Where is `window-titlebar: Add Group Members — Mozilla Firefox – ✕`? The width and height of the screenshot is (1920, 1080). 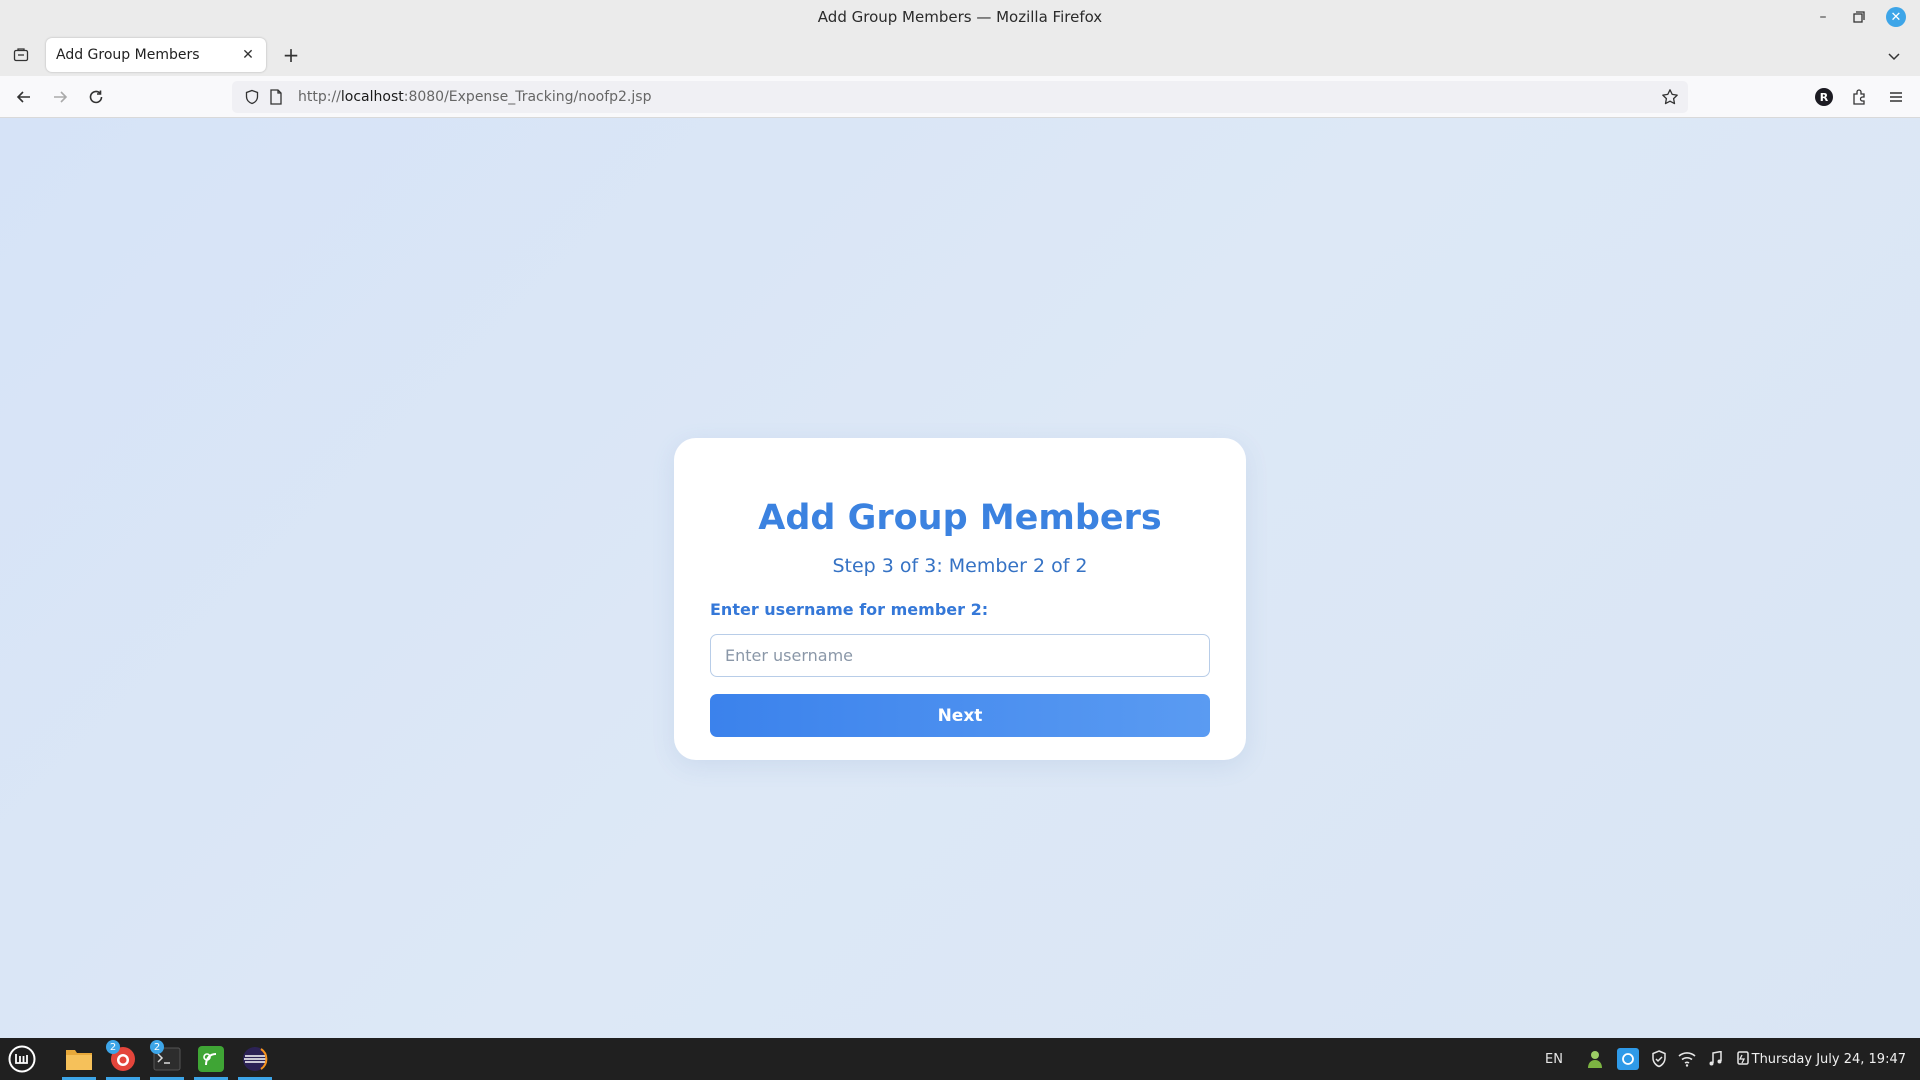 window-titlebar: Add Group Members — Mozilla Firefox – ✕ is located at coordinates (960, 17).